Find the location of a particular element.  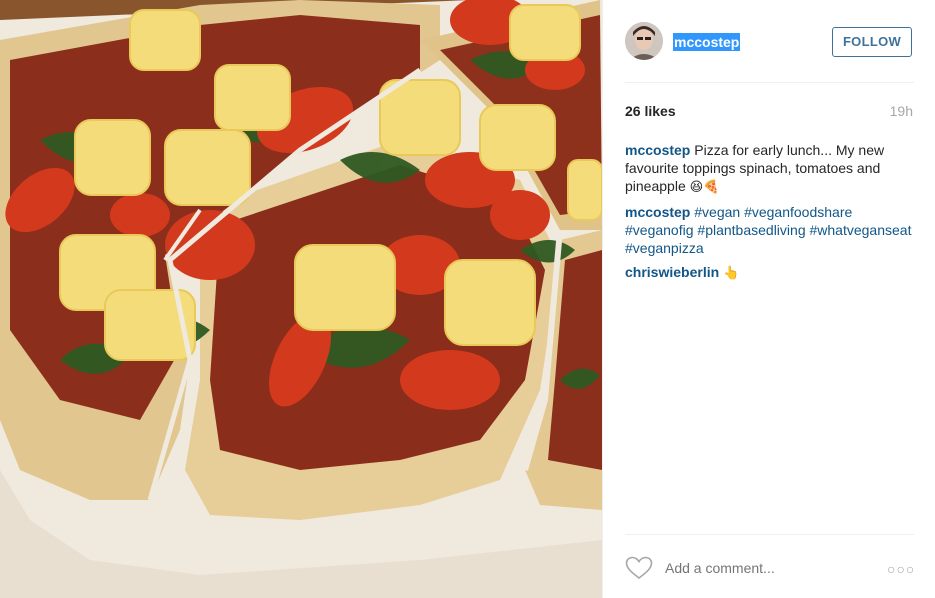

avatar is located at coordinates (644, 41).